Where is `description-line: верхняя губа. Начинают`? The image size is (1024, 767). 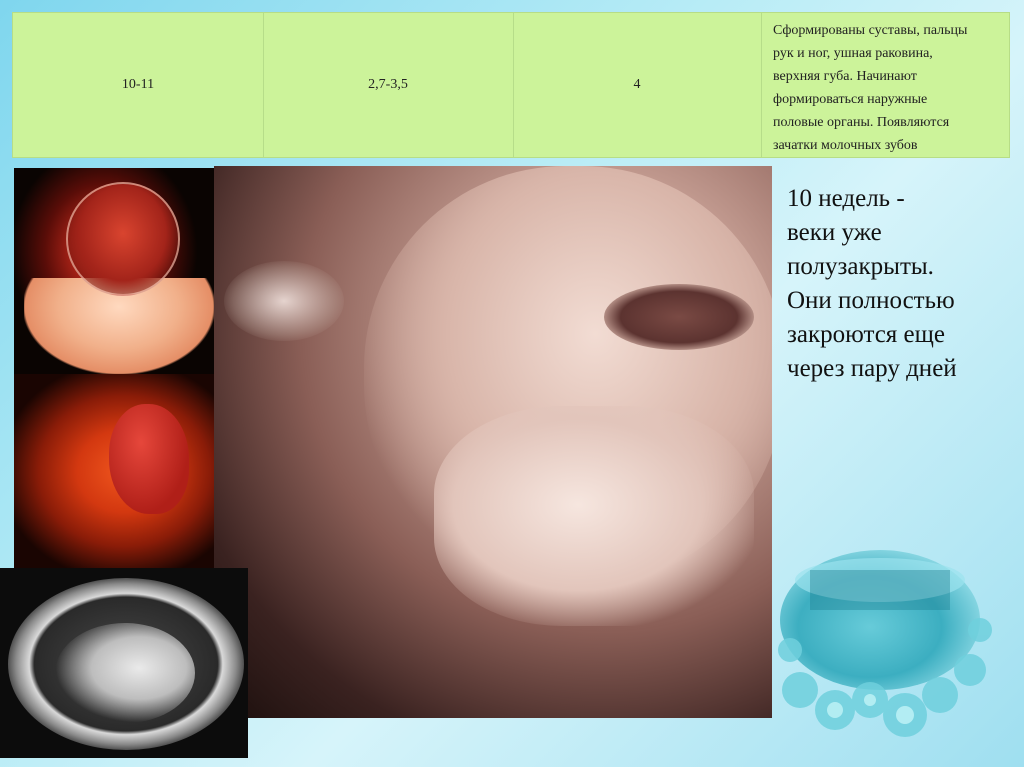 description-line: верхняя губа. Начинают is located at coordinates (845, 76).